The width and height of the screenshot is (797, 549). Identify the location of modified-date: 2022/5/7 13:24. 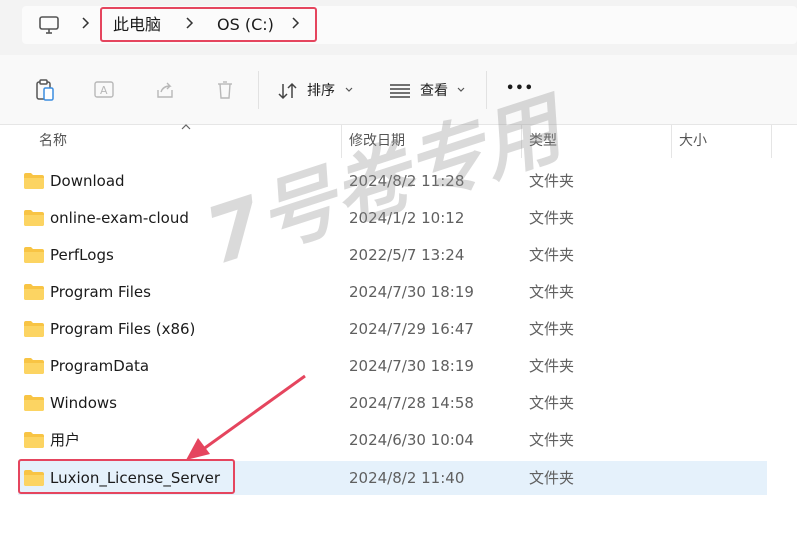
(407, 255).